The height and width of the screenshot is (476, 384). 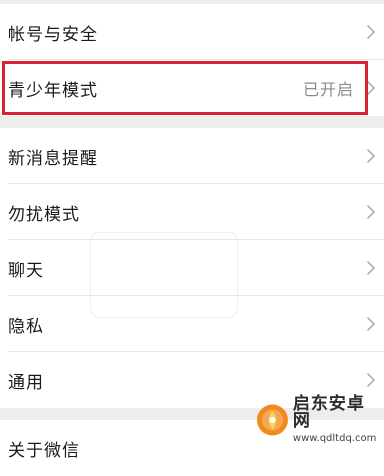 What do you see at coordinates (272, 420) in the screenshot?
I see `watermark-logo-icon` at bounding box center [272, 420].